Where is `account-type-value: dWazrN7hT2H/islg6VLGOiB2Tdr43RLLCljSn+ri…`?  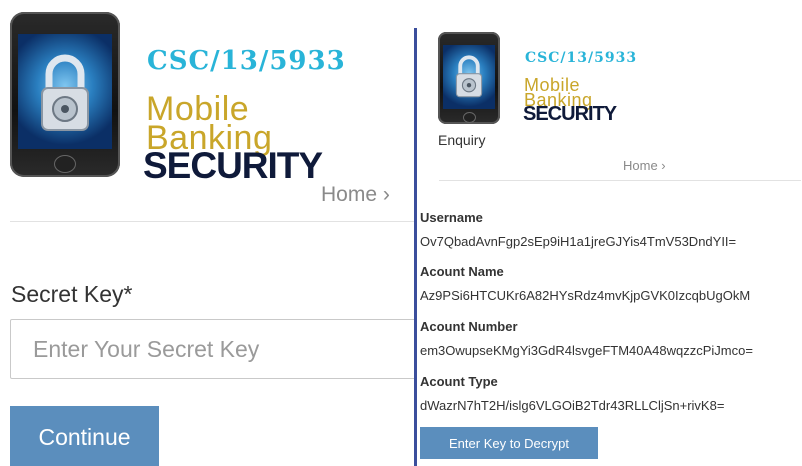
account-type-value: dWazrN7hT2H/islg6VLGOiB2Tdr43RLLCljSn+ri… is located at coordinates (572, 405).